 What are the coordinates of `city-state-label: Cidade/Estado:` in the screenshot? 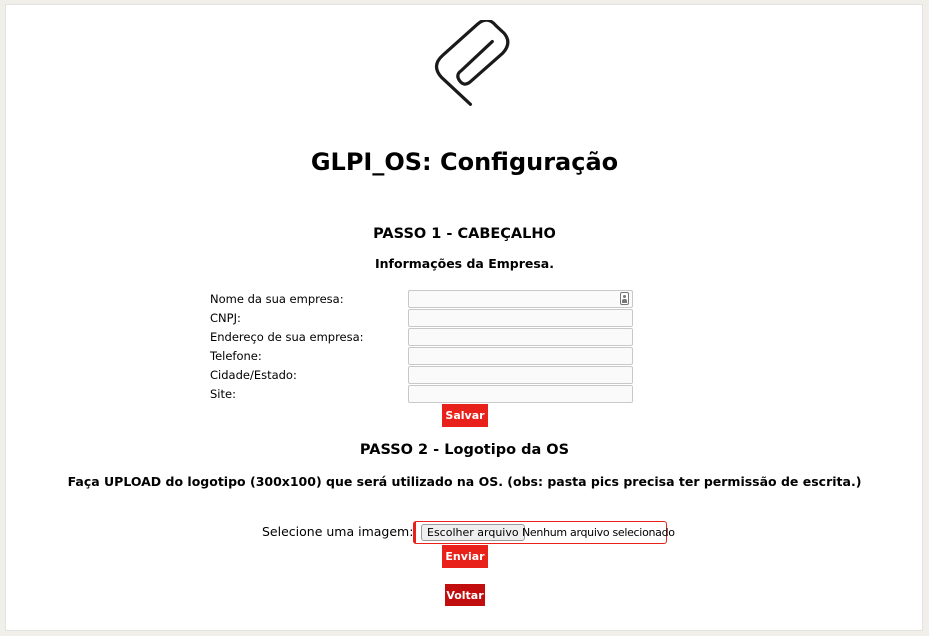 It's located at (253, 375).